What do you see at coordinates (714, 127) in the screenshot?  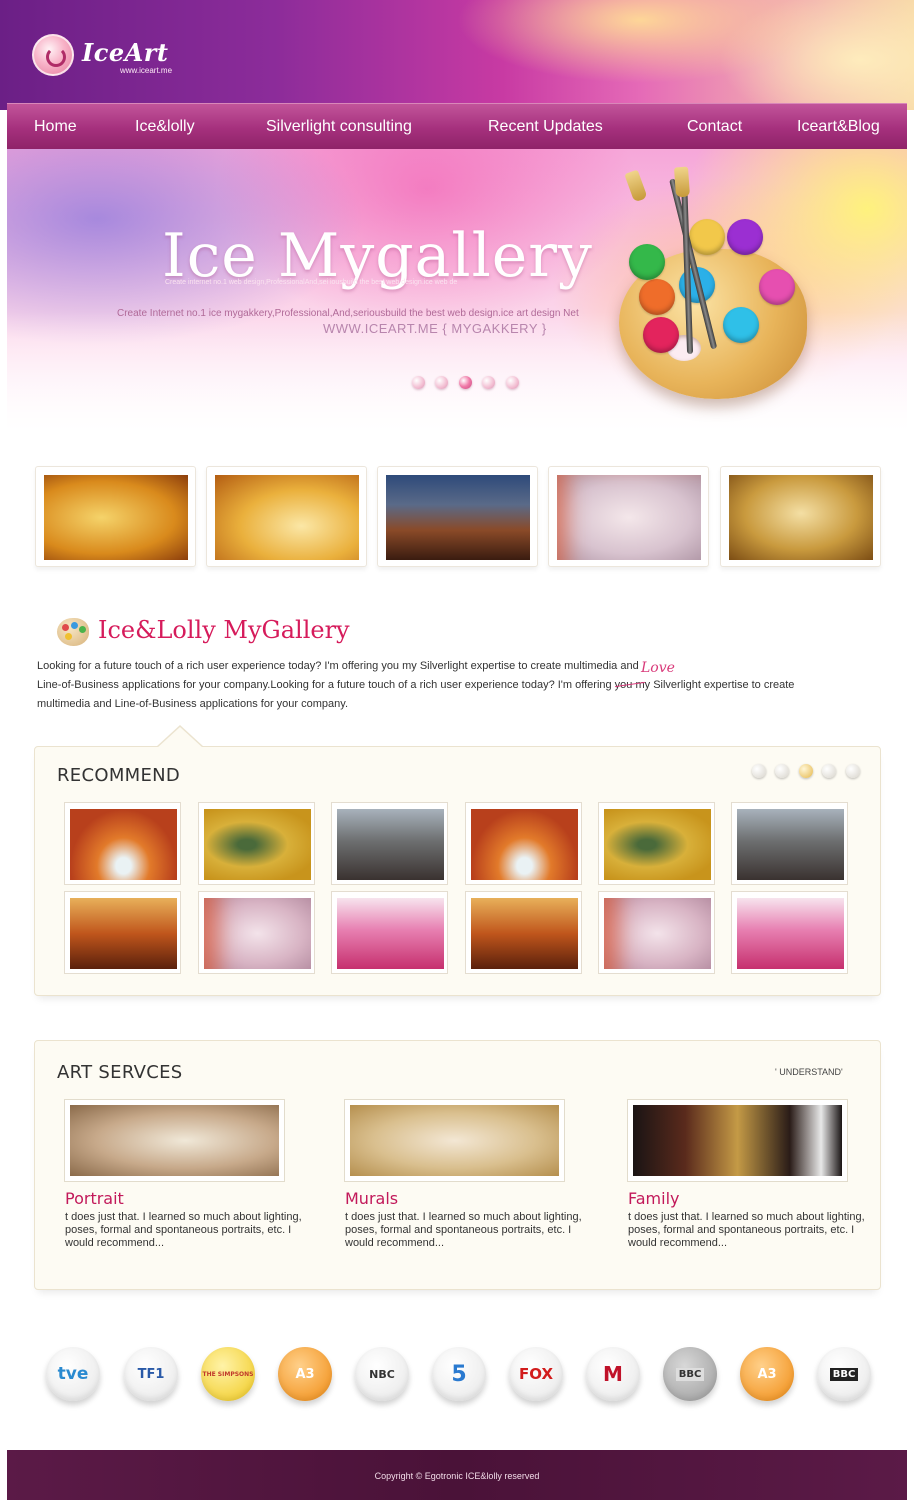 I see `nav-item-contact: Contact` at bounding box center [714, 127].